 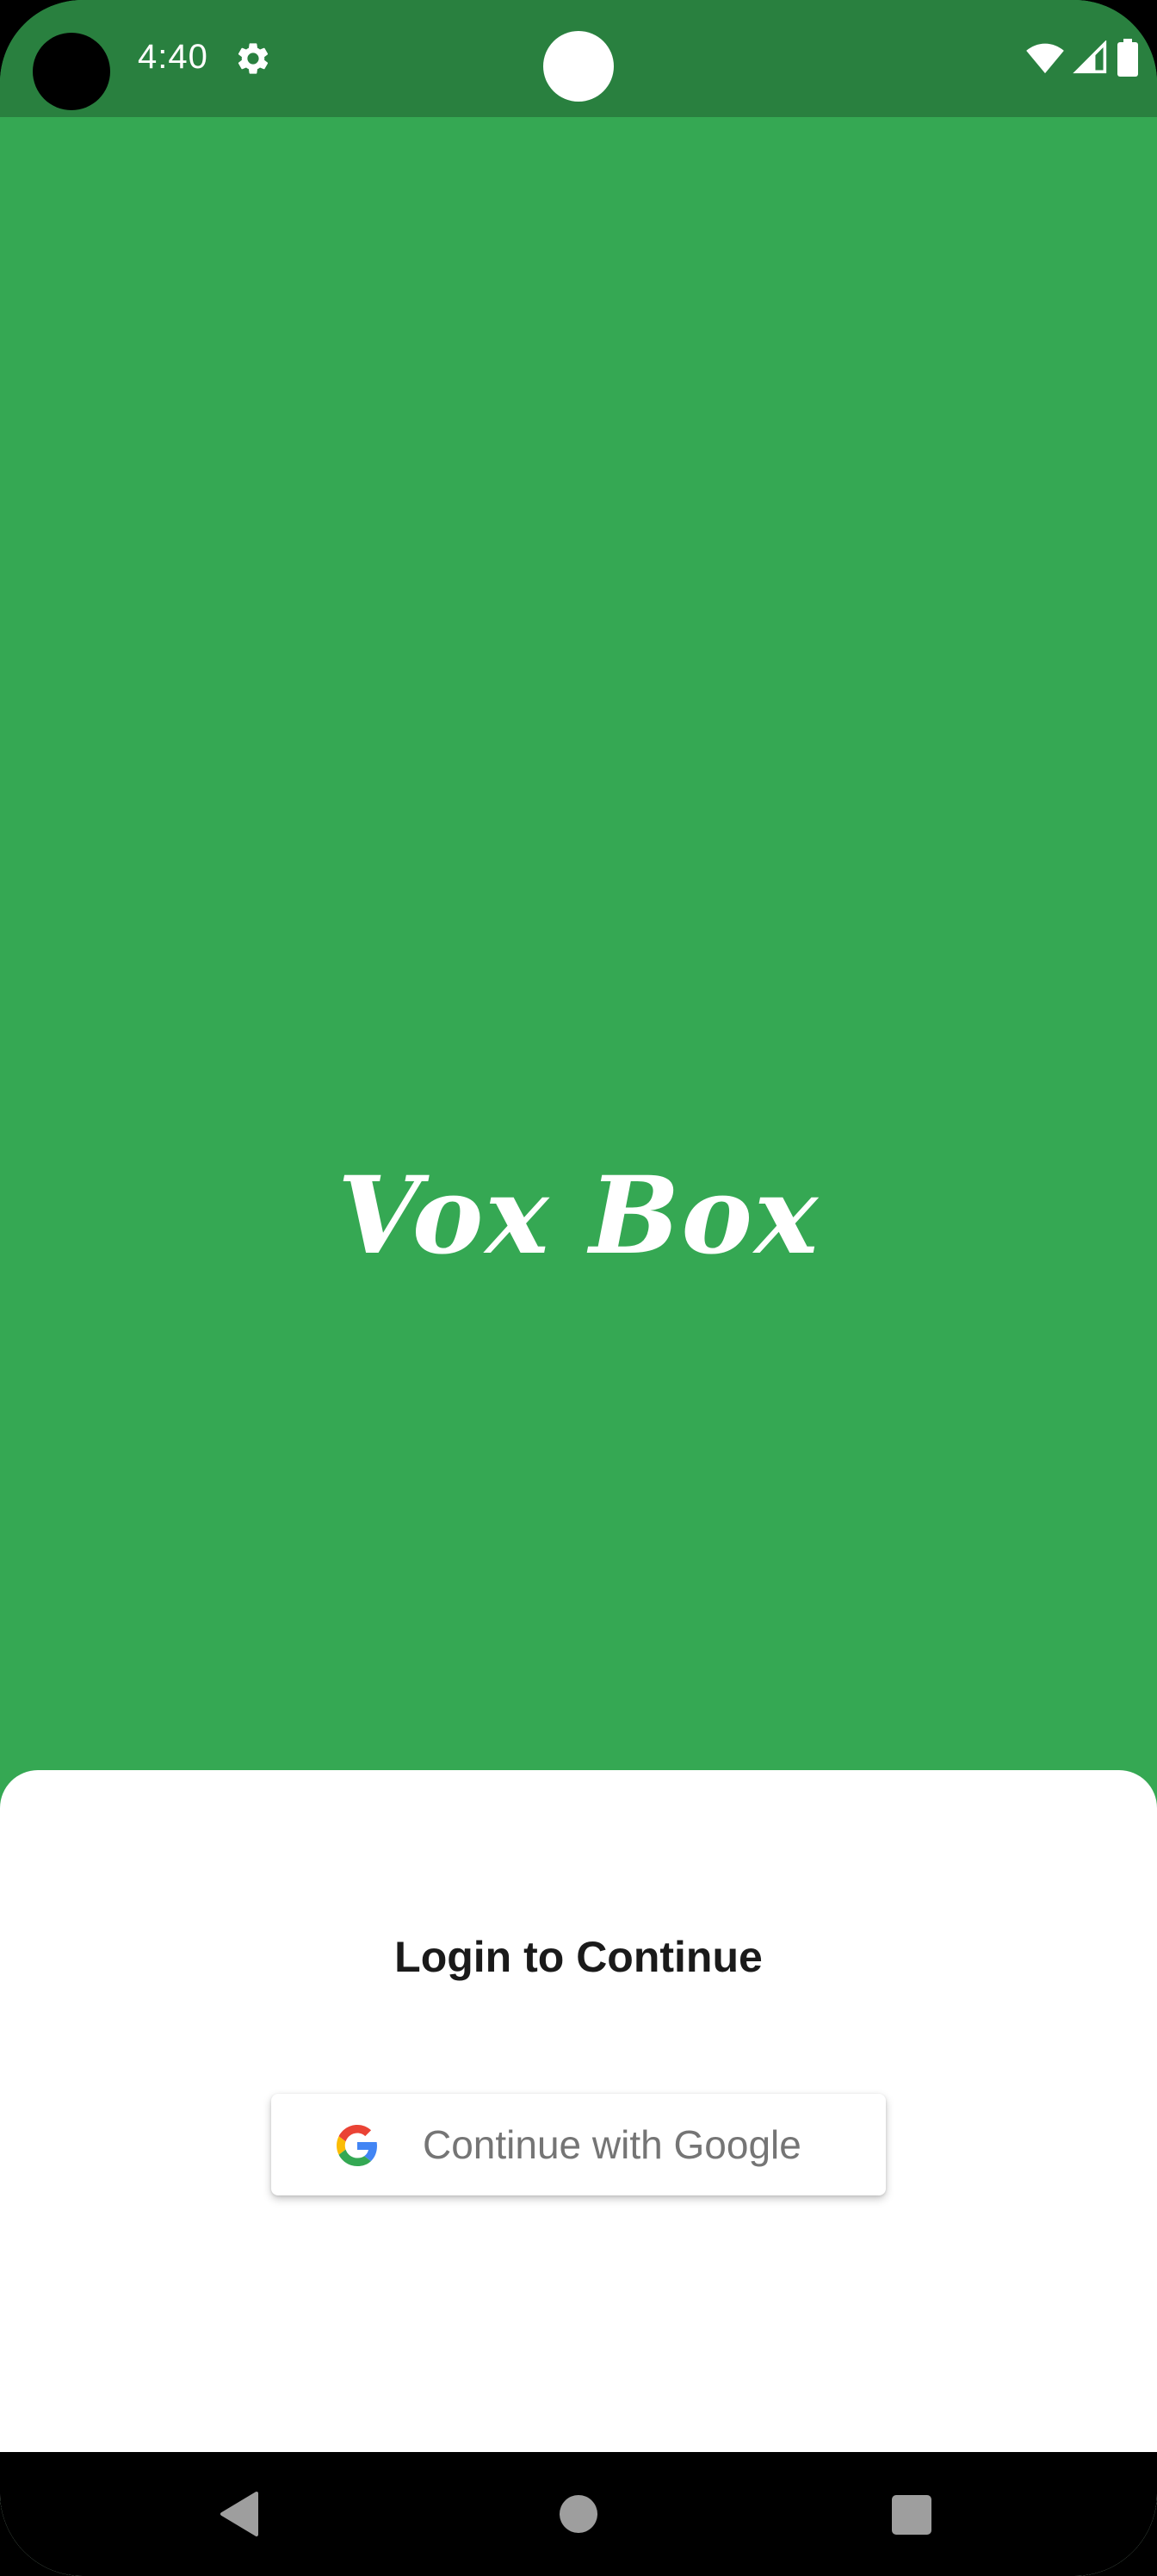 I want to click on continue-with-google-button: Continue with Google, so click(x=579, y=2144).